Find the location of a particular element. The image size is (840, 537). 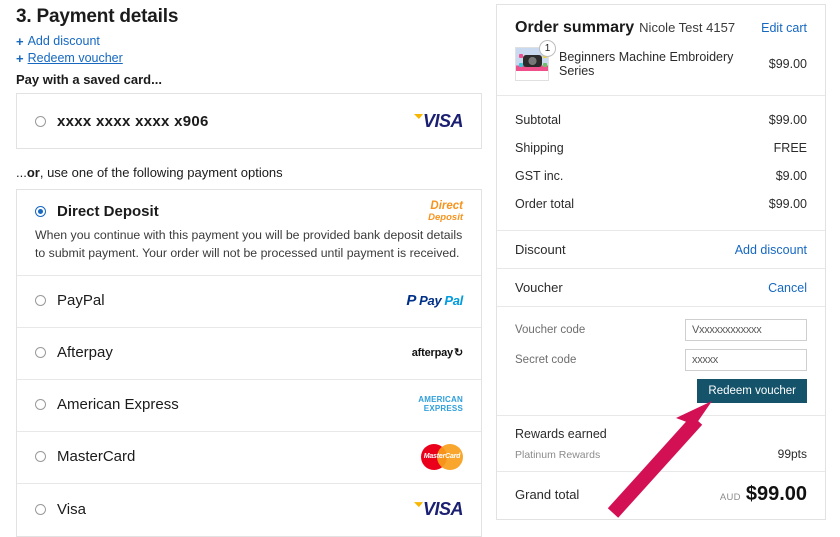

amex-label: American Express is located at coordinates (118, 405).